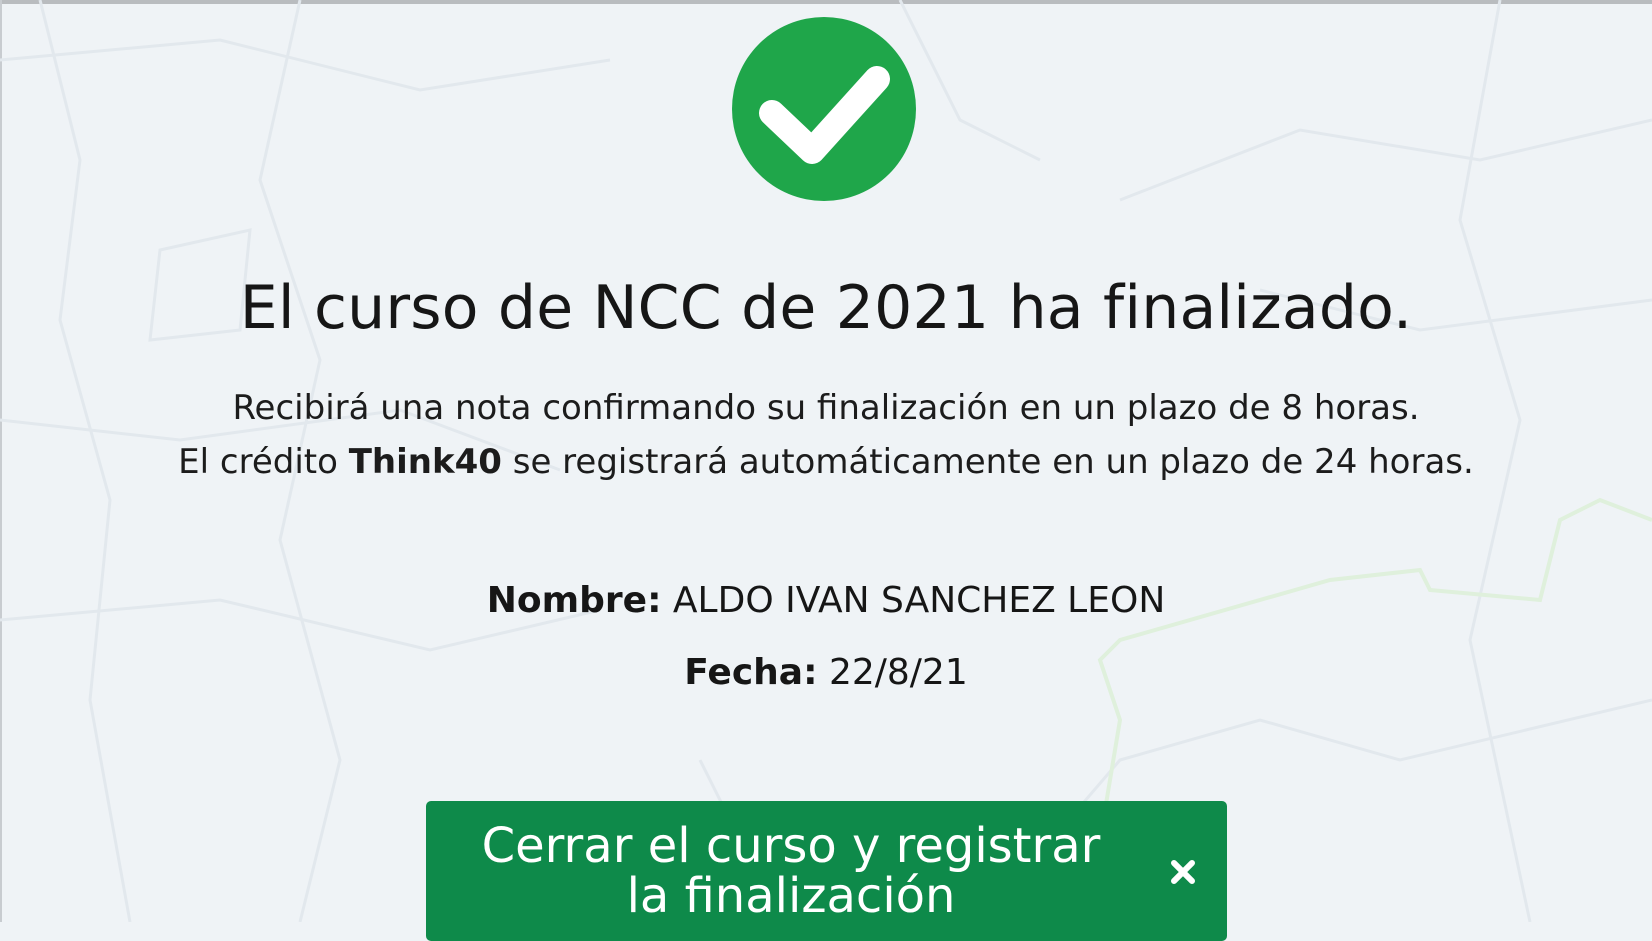 The image size is (1652, 941). Describe the element at coordinates (898, 672) in the screenshot. I see `date-value: 22/8/21` at that location.